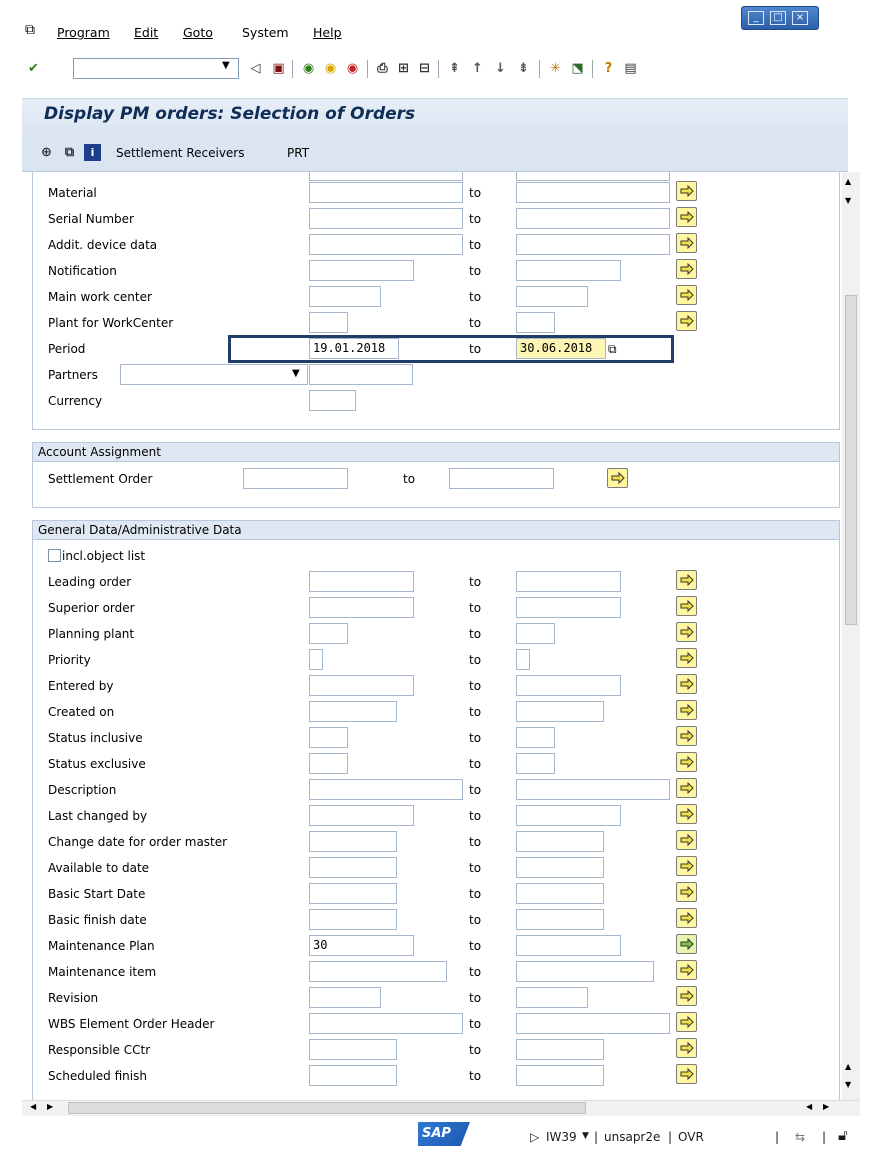 The width and height of the screenshot is (870, 1150). I want to click on partners-value-input, so click(361, 374).